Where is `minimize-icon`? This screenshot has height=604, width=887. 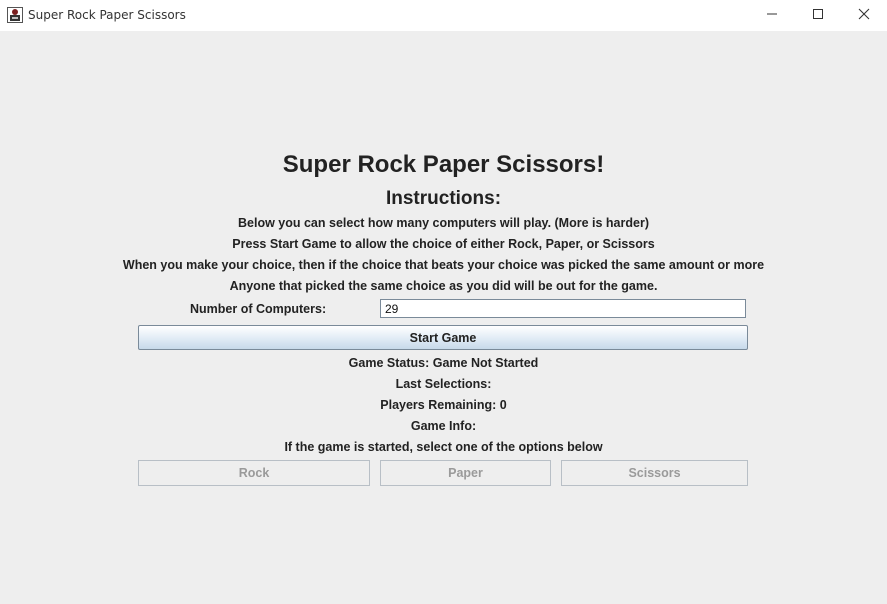
minimize-icon is located at coordinates (772, 16).